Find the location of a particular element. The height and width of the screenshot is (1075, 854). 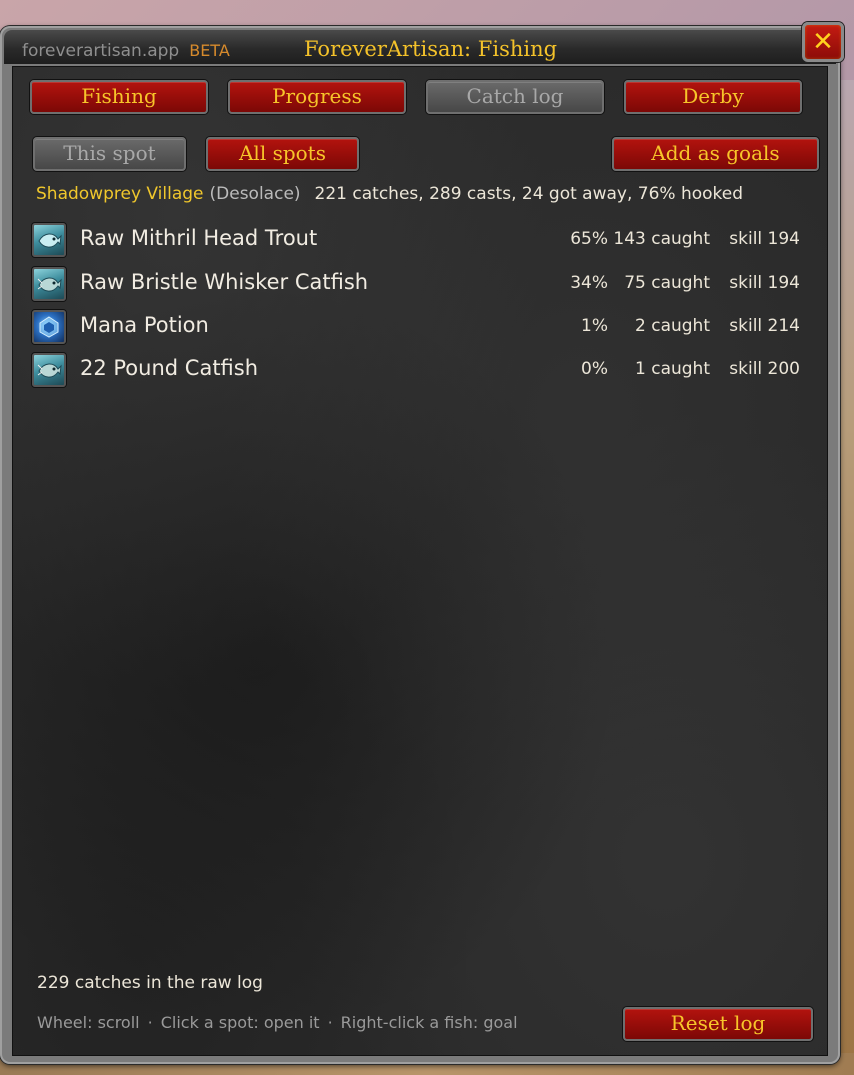

all-spots-label: All spots is located at coordinates (282, 153).